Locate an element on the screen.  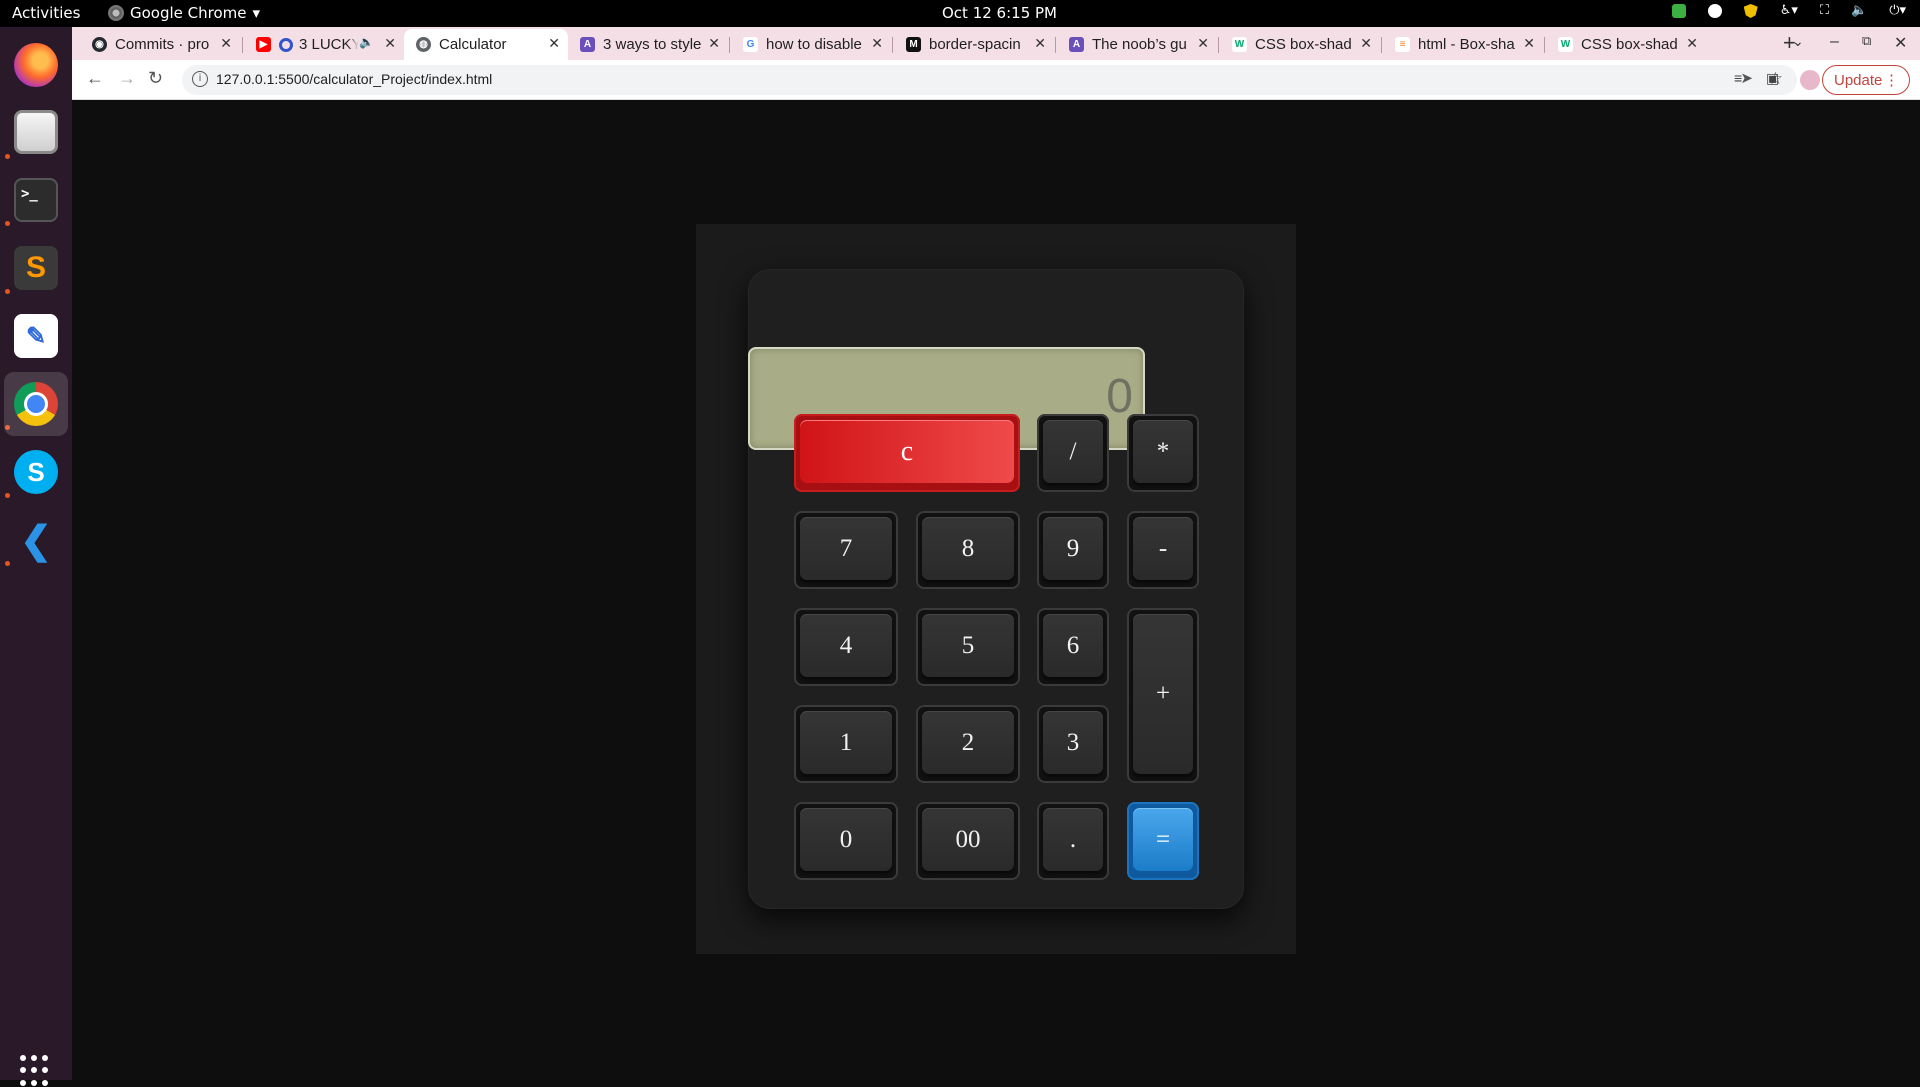
dock-item-chrome is located at coordinates (36, 404).